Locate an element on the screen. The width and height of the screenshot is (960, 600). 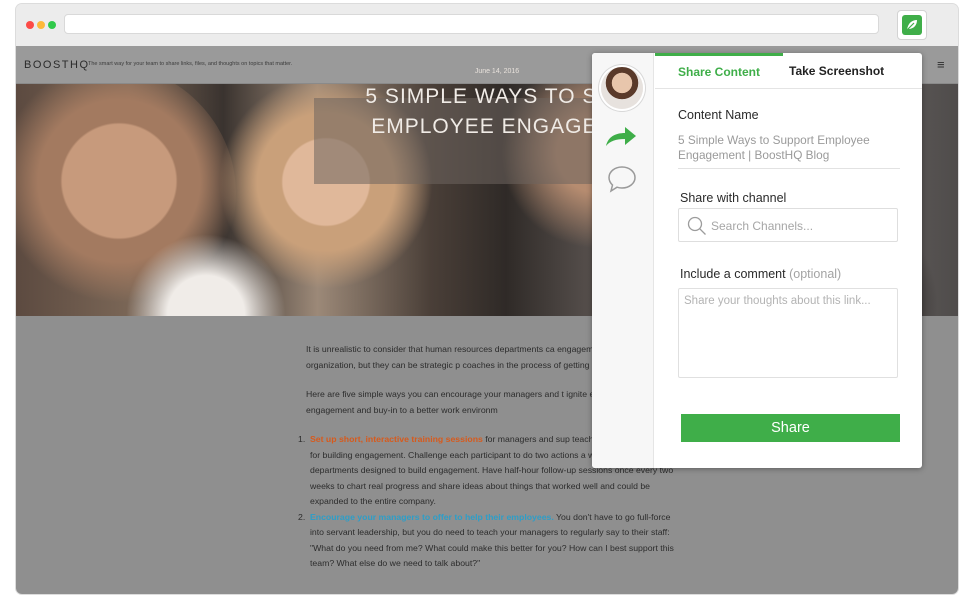
comment-optional-text: (optional) is located at coordinates (815, 274).